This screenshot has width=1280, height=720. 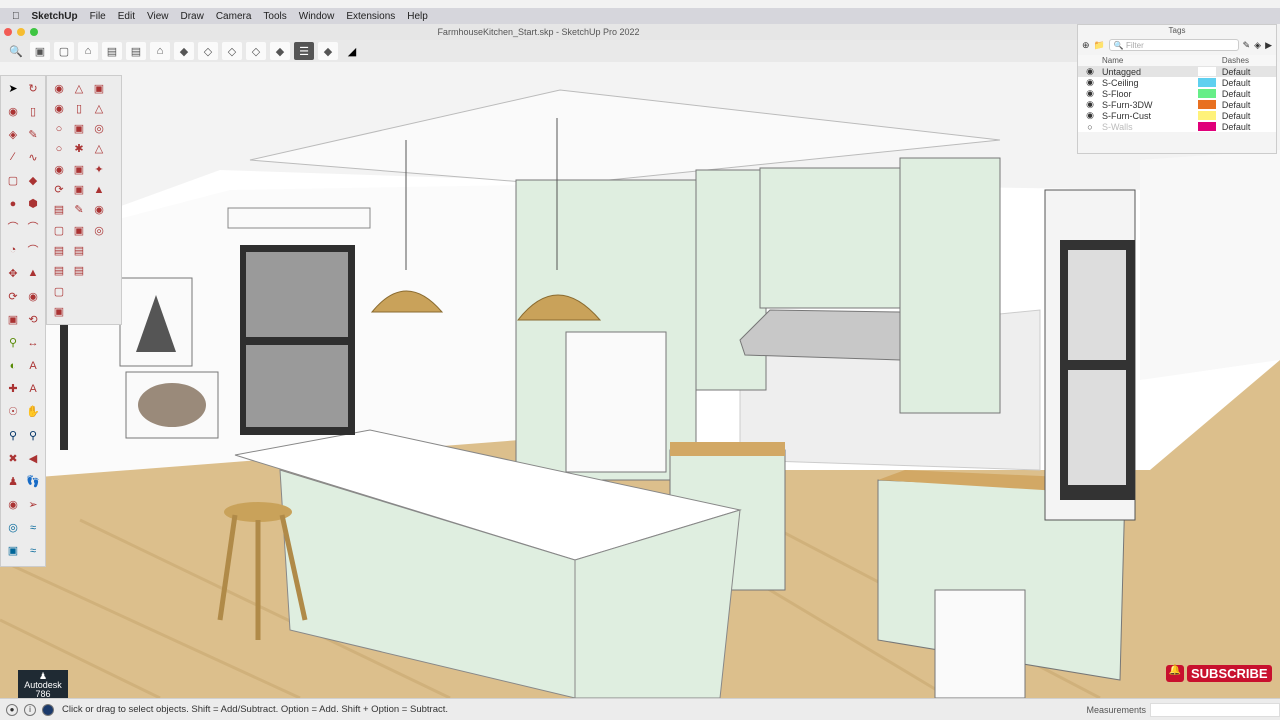 What do you see at coordinates (136, 51) in the screenshot?
I see `right-view-button: ▤` at bounding box center [136, 51].